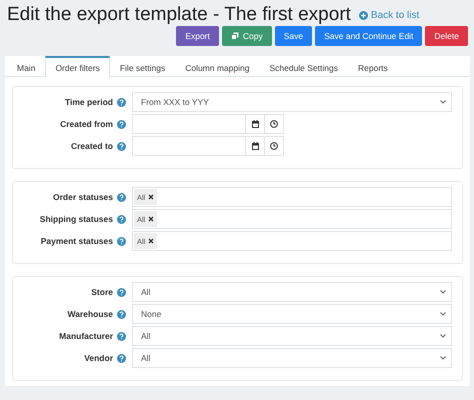 The width and height of the screenshot is (474, 400). Describe the element at coordinates (363, 15) in the screenshot. I see `plus-circle-icon` at that location.